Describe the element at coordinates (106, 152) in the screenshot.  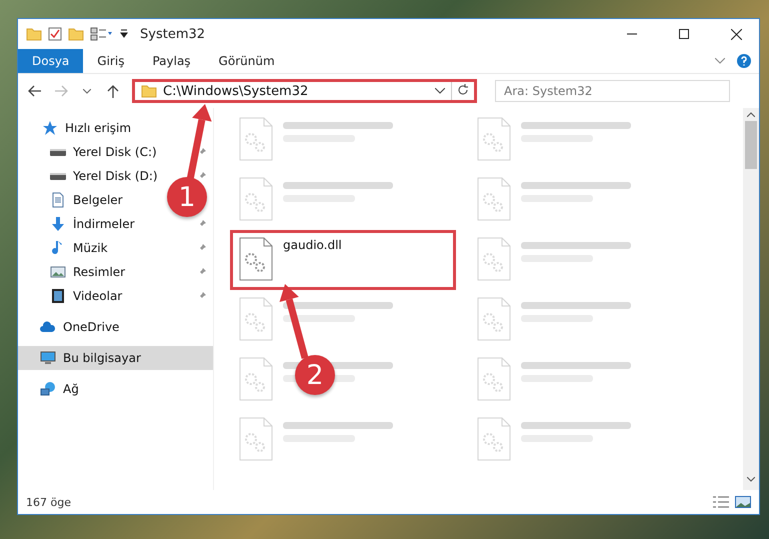
I see `sidebar-item: Yerel Disk (C:)` at that location.